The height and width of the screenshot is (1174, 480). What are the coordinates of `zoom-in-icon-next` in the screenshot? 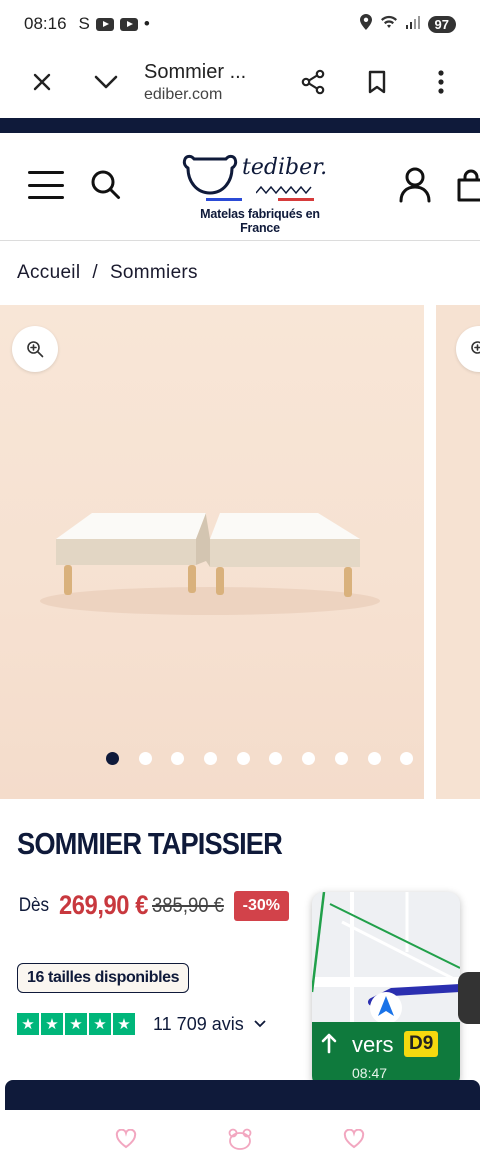 It's located at (468, 349).